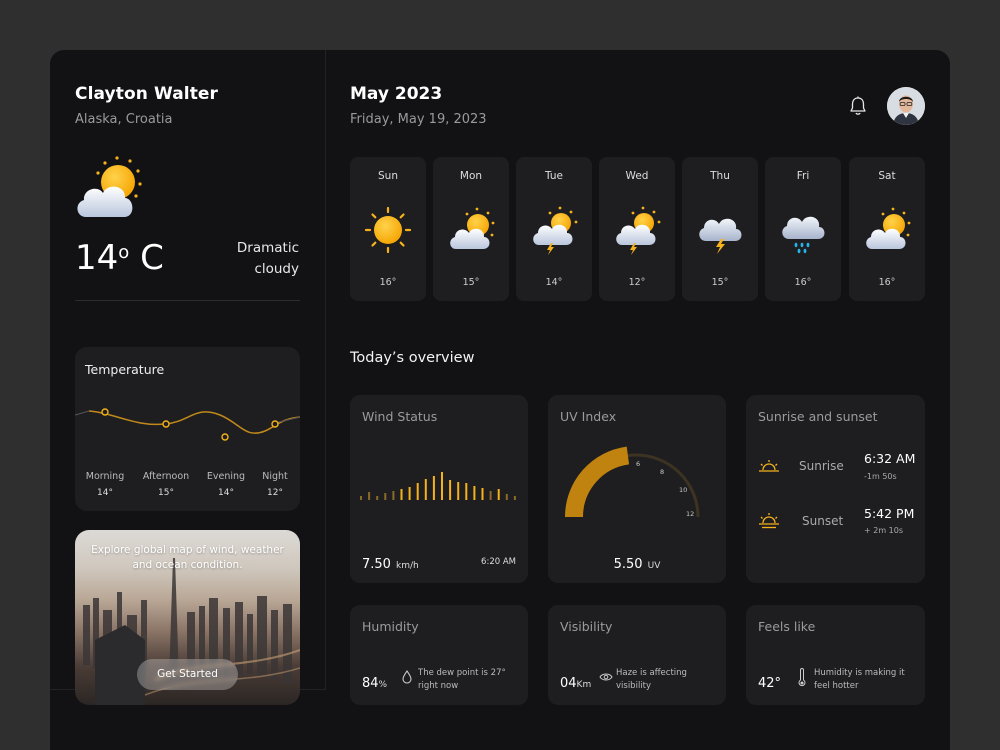 The width and height of the screenshot is (1000, 750). I want to click on visibility-note: Haze is affecting visibility, so click(651, 679).